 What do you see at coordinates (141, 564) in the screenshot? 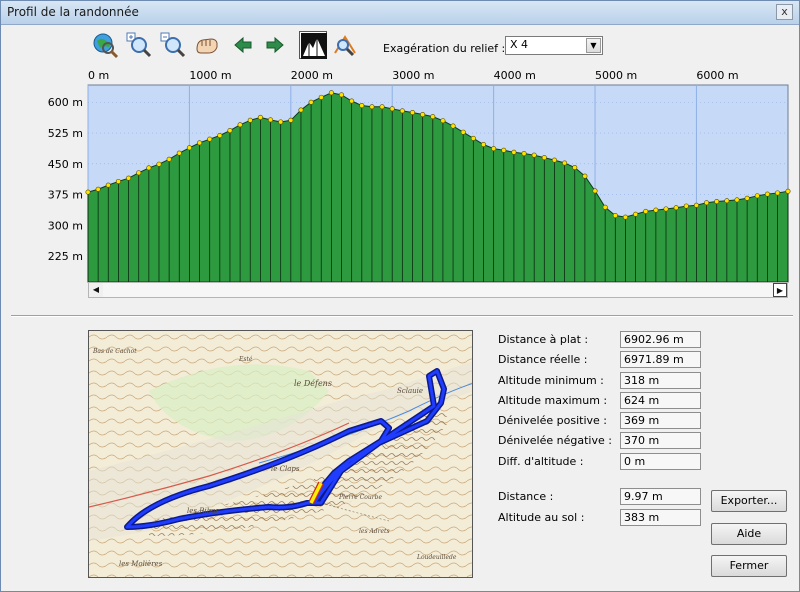
I see `map-label-molieres: les Molières` at bounding box center [141, 564].